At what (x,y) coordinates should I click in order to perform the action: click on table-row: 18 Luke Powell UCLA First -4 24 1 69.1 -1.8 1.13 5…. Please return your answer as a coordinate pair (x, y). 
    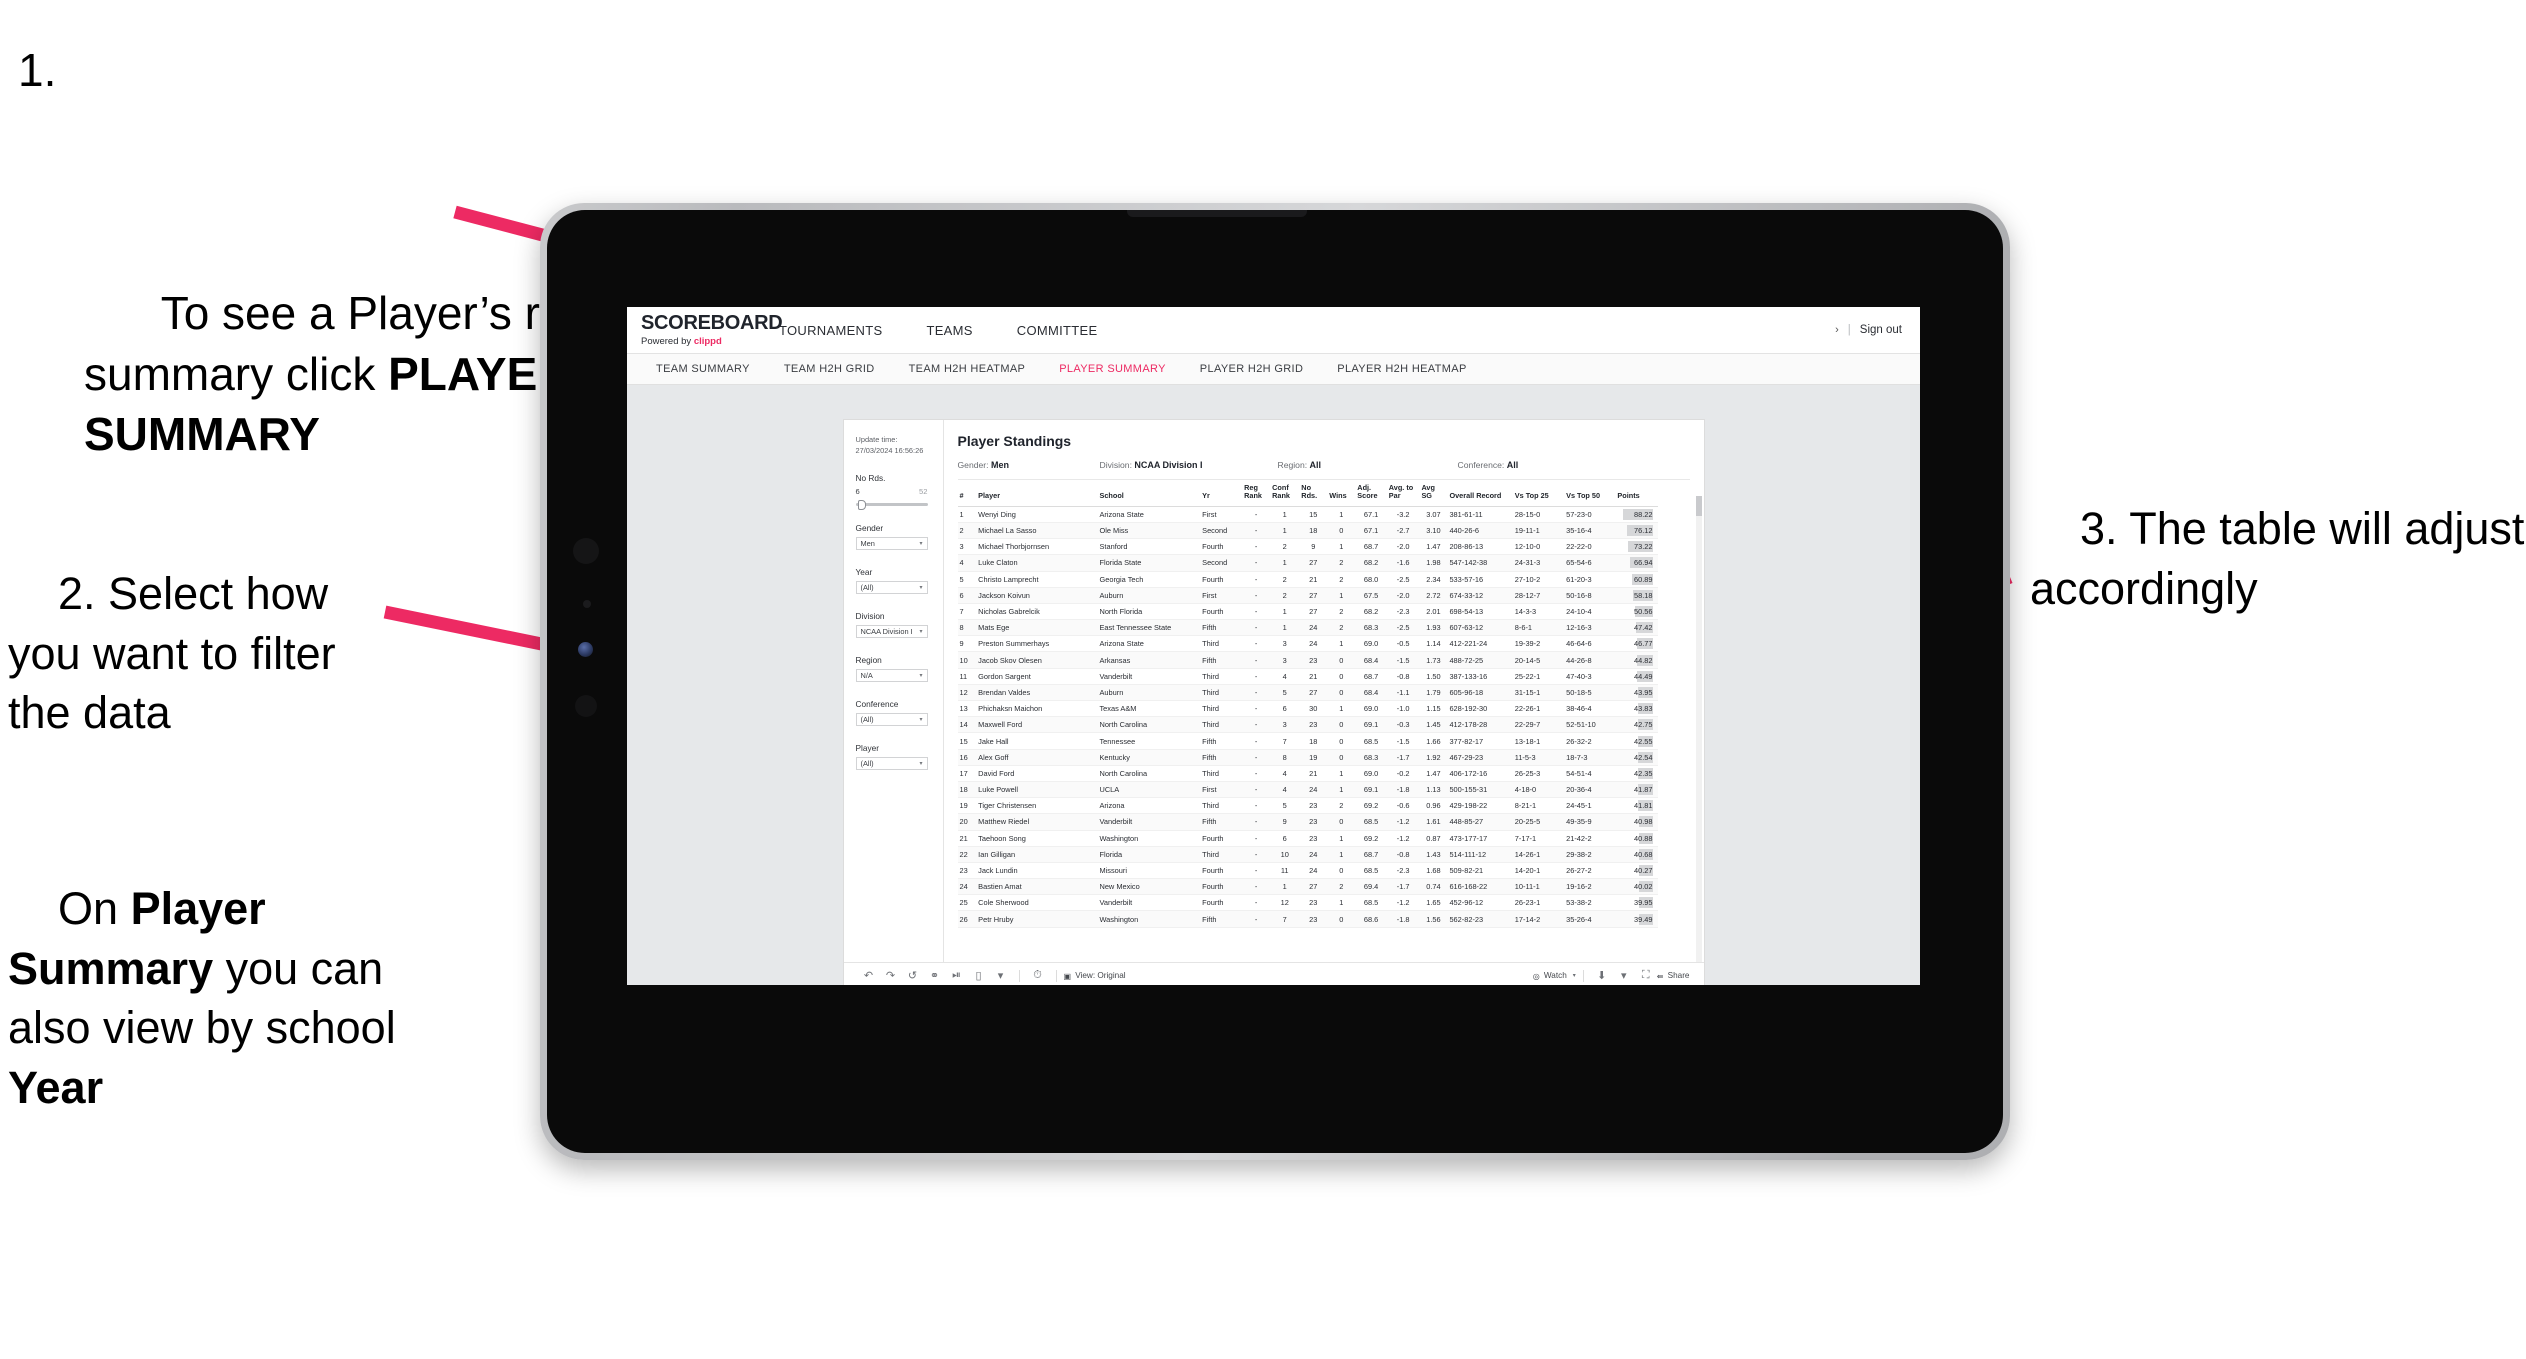
    Looking at the image, I should click on (1307, 790).